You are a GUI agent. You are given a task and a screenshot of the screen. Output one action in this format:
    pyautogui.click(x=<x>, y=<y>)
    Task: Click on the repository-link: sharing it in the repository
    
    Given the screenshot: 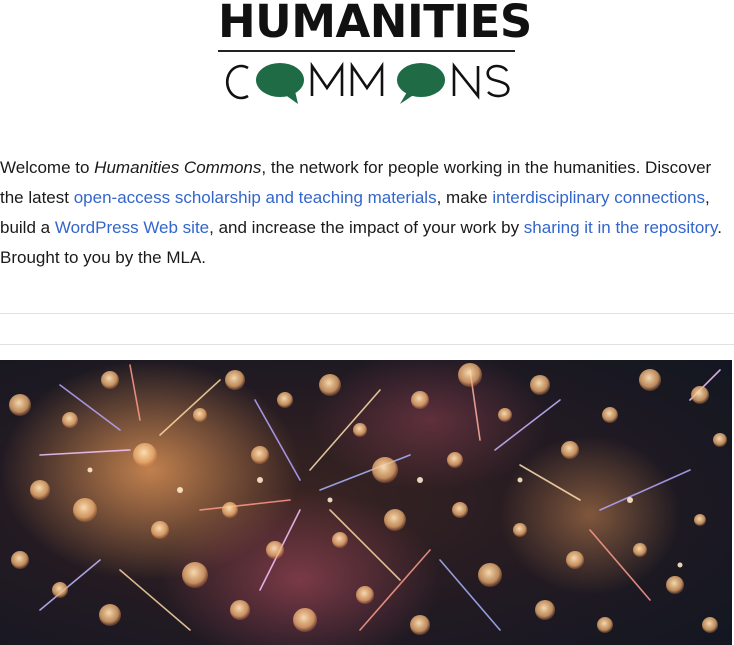 What is the action you would take?
    pyautogui.click(x=620, y=227)
    